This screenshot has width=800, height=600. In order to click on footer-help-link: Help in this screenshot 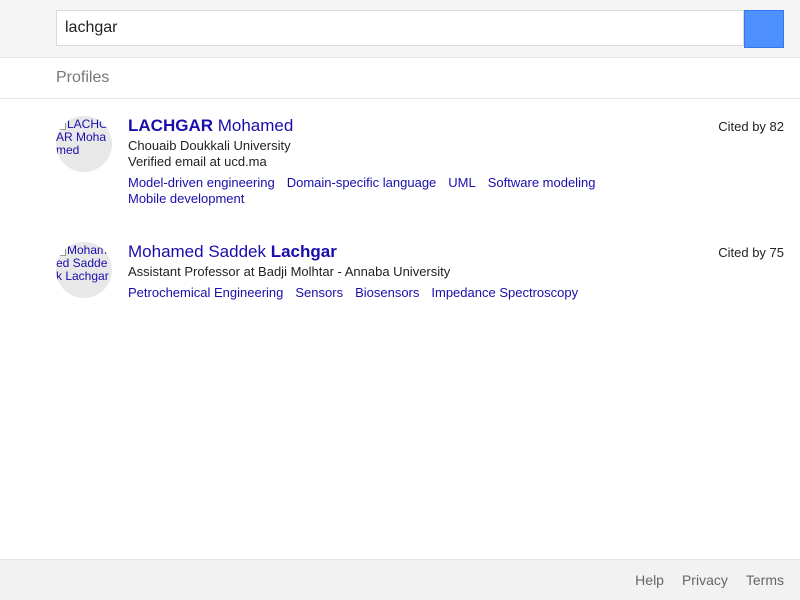, I will do `click(649, 580)`.